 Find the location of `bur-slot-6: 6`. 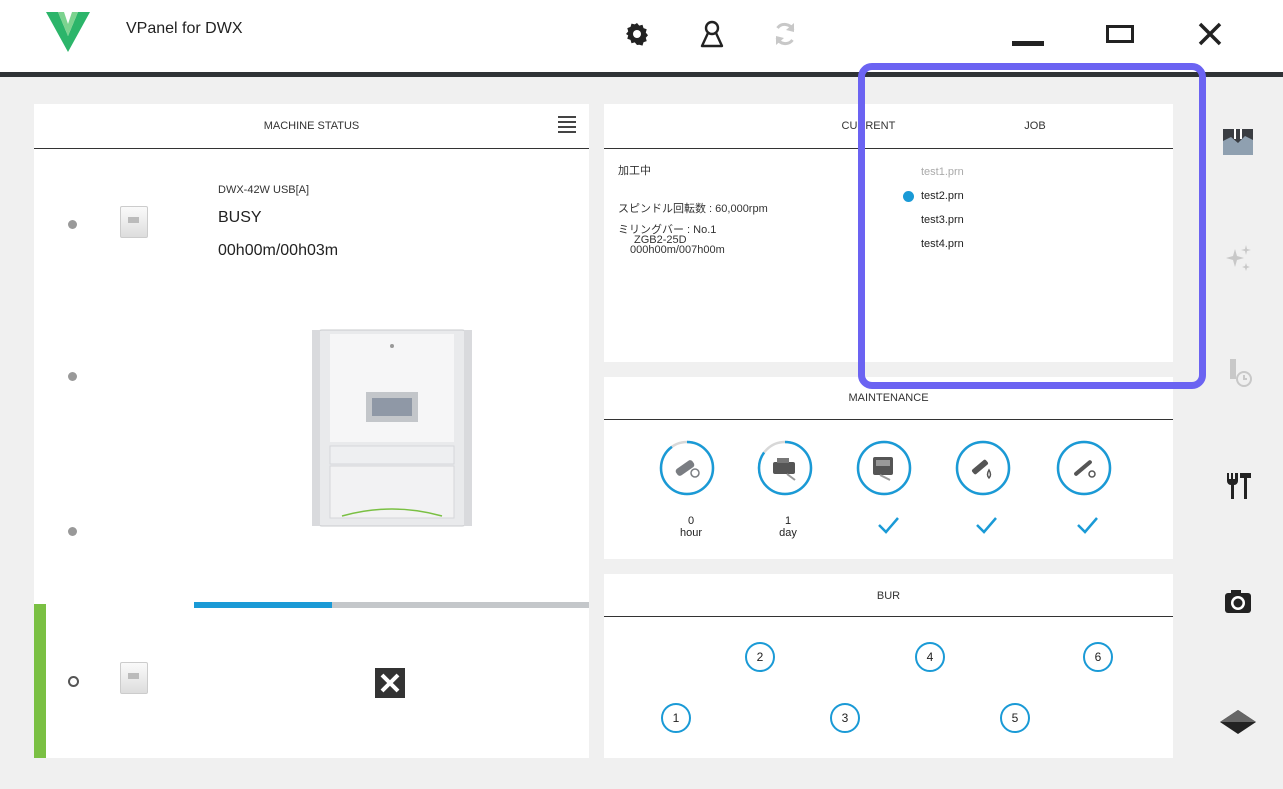

bur-slot-6: 6 is located at coordinates (1098, 657).